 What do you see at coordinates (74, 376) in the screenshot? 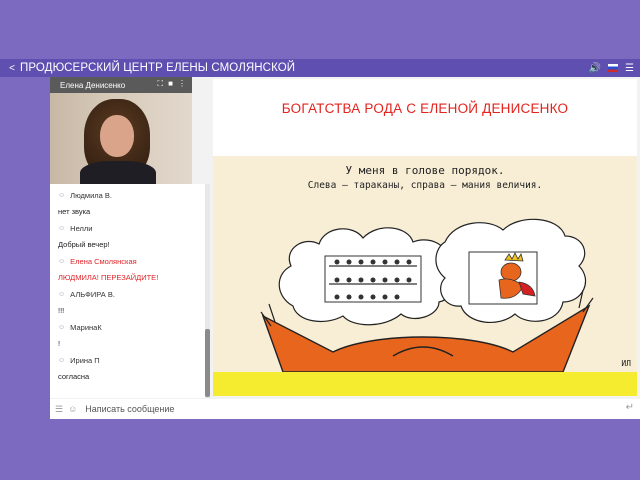
I see `chat-text: согласна` at bounding box center [74, 376].